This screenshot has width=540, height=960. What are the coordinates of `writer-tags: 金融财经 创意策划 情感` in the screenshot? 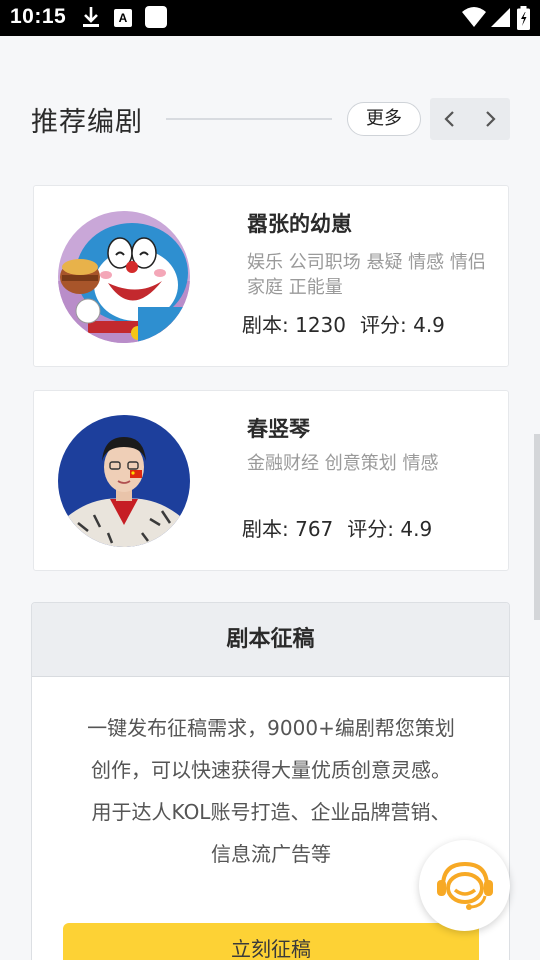 It's located at (343, 463).